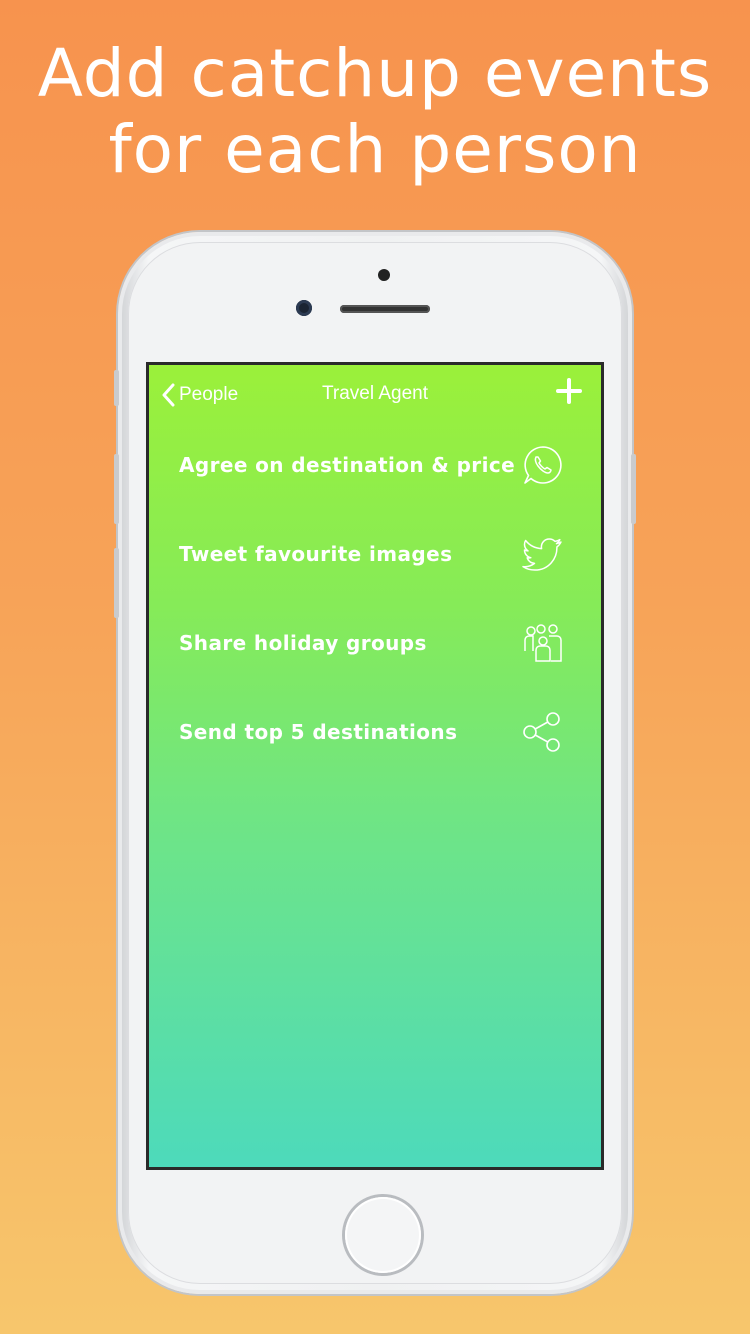 The width and height of the screenshot is (750, 1334). I want to click on proximity-sensor, so click(384, 275).